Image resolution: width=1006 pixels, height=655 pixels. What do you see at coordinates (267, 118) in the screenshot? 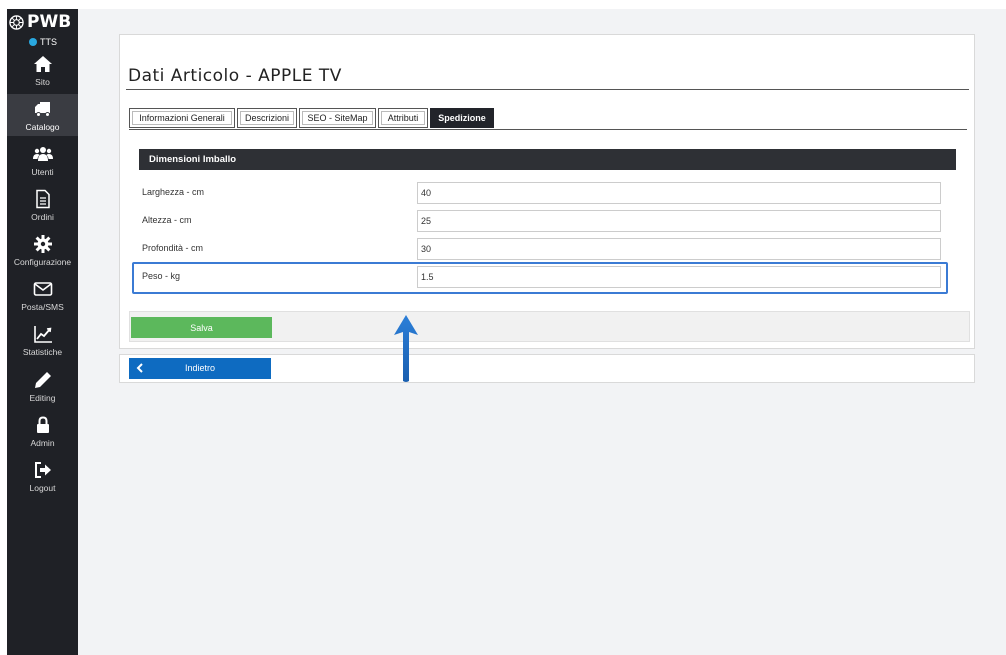
I see `tab-descrizioni: Descrizioni` at bounding box center [267, 118].